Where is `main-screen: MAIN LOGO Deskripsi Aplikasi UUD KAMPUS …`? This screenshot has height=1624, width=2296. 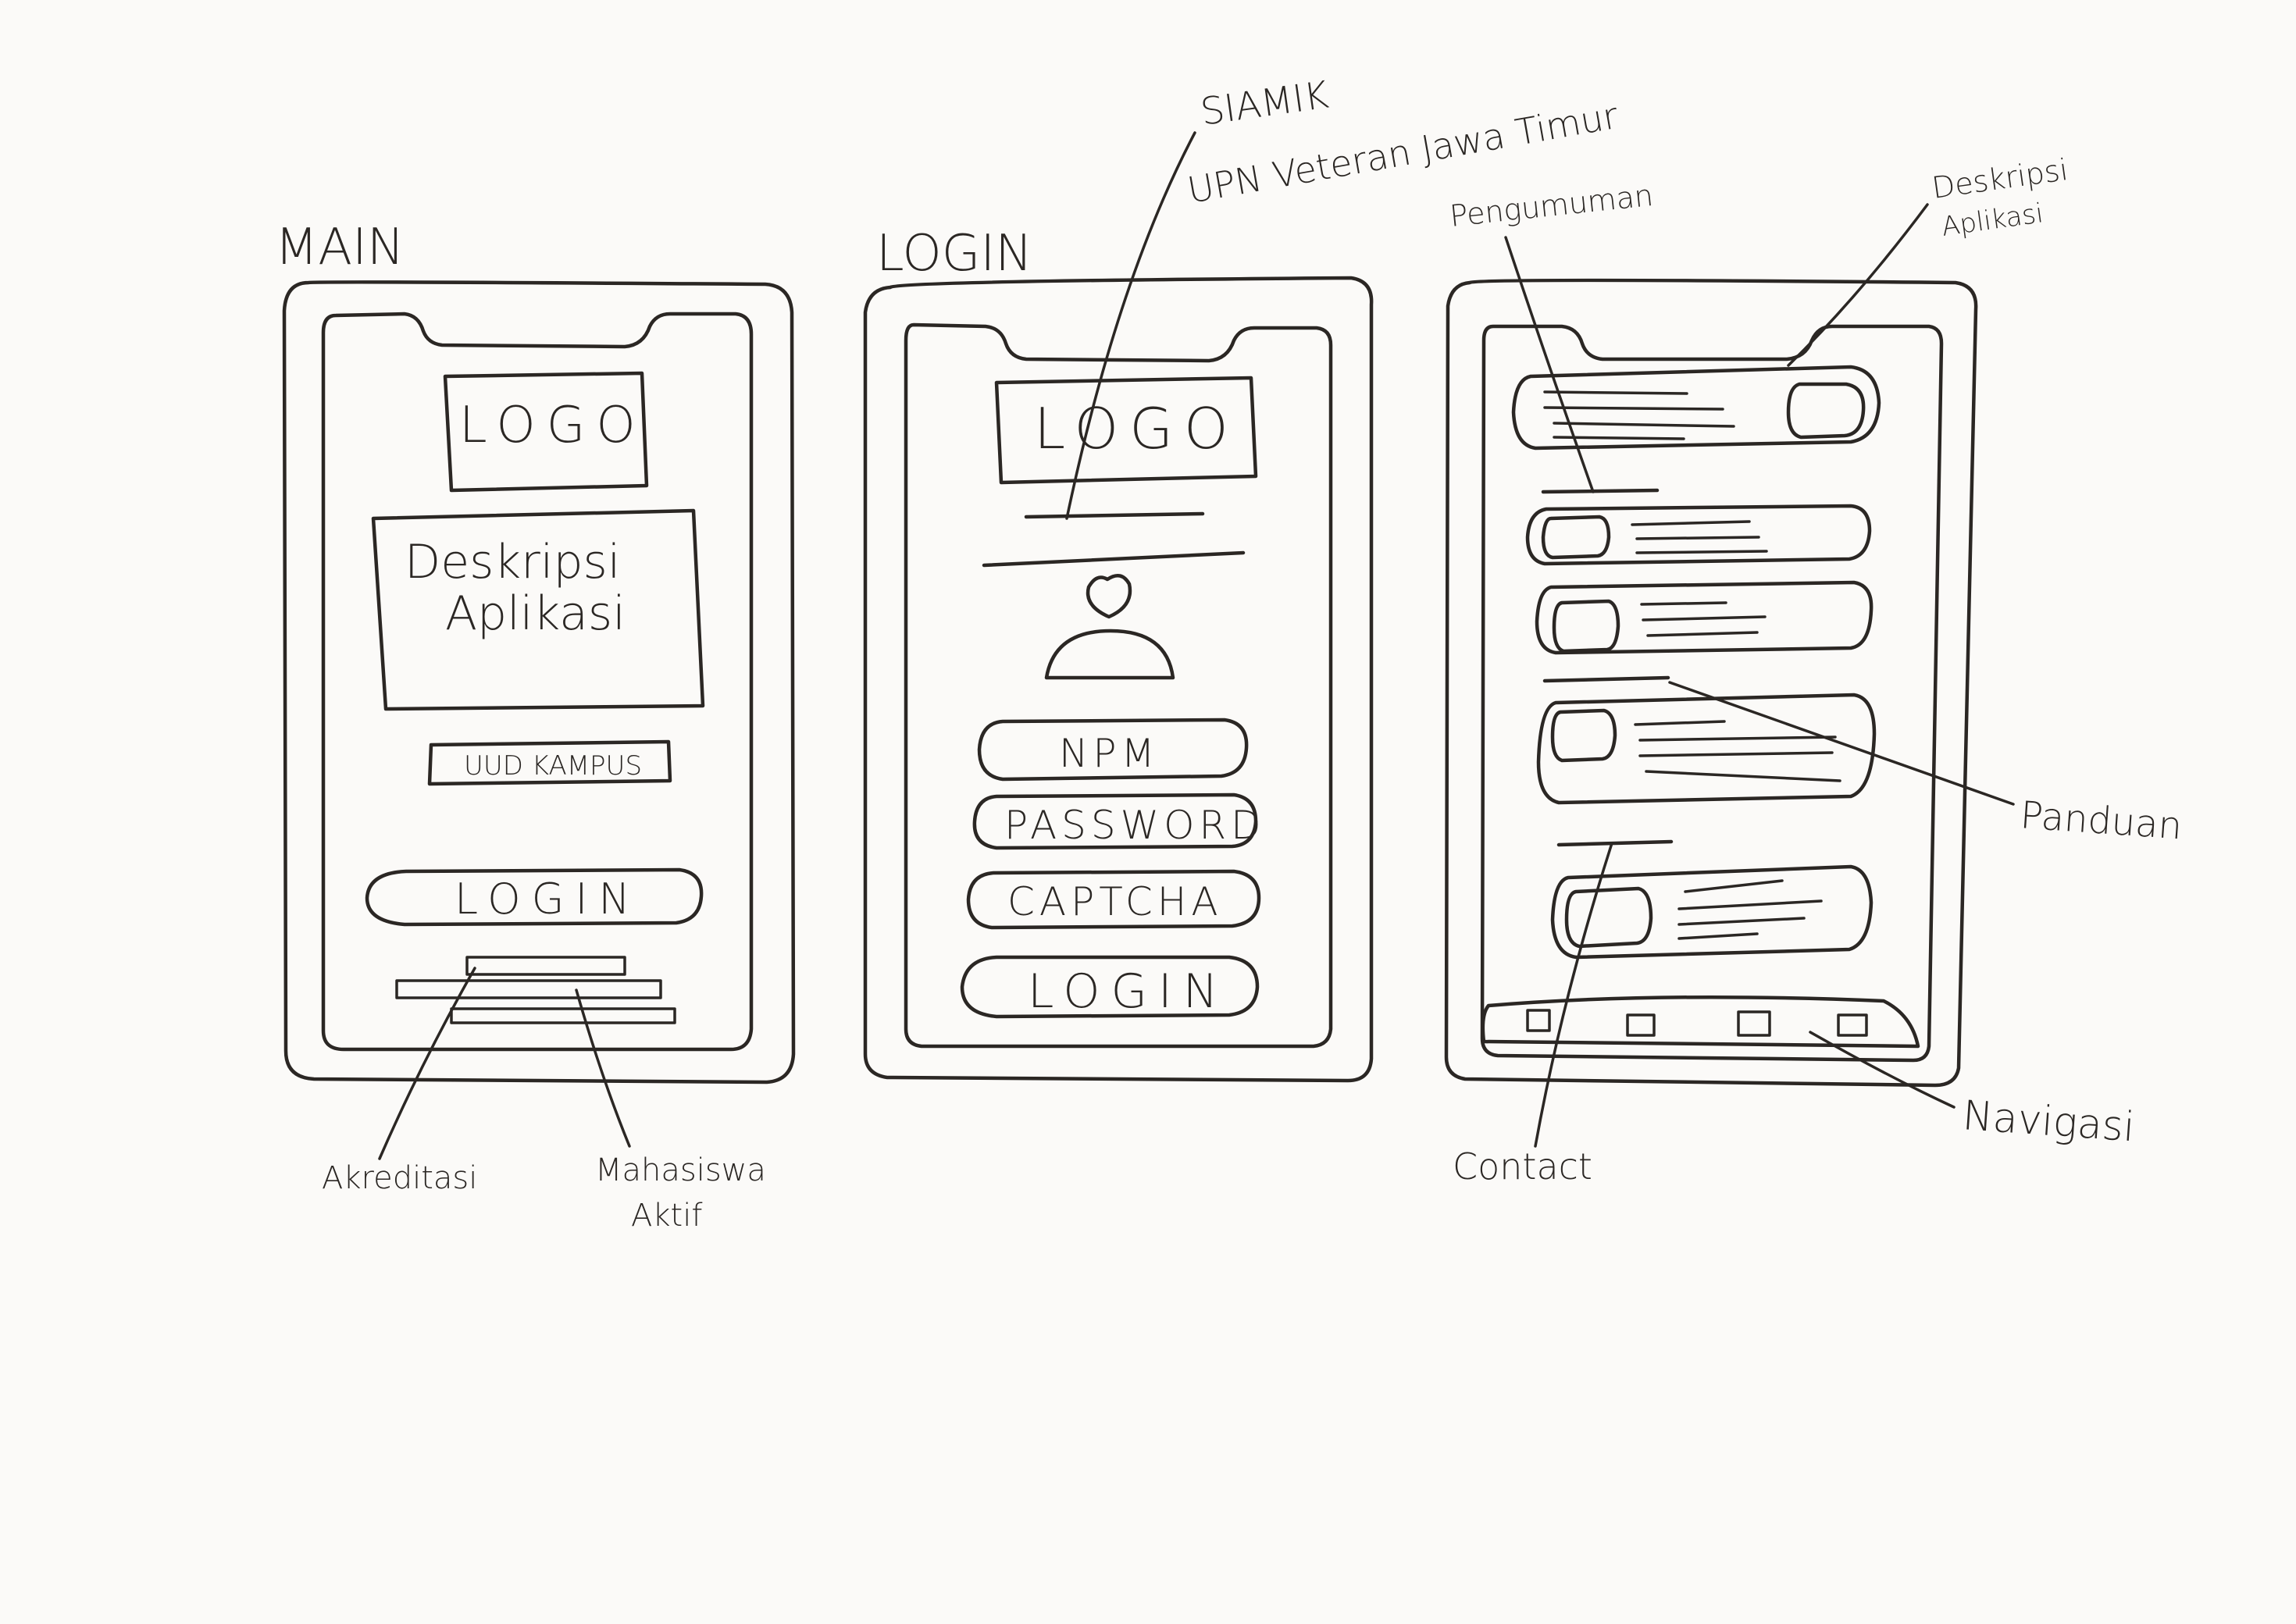
main-screen: MAIN LOGO Deskripsi Aplikasi UUD KAMPUS … is located at coordinates (535, 726).